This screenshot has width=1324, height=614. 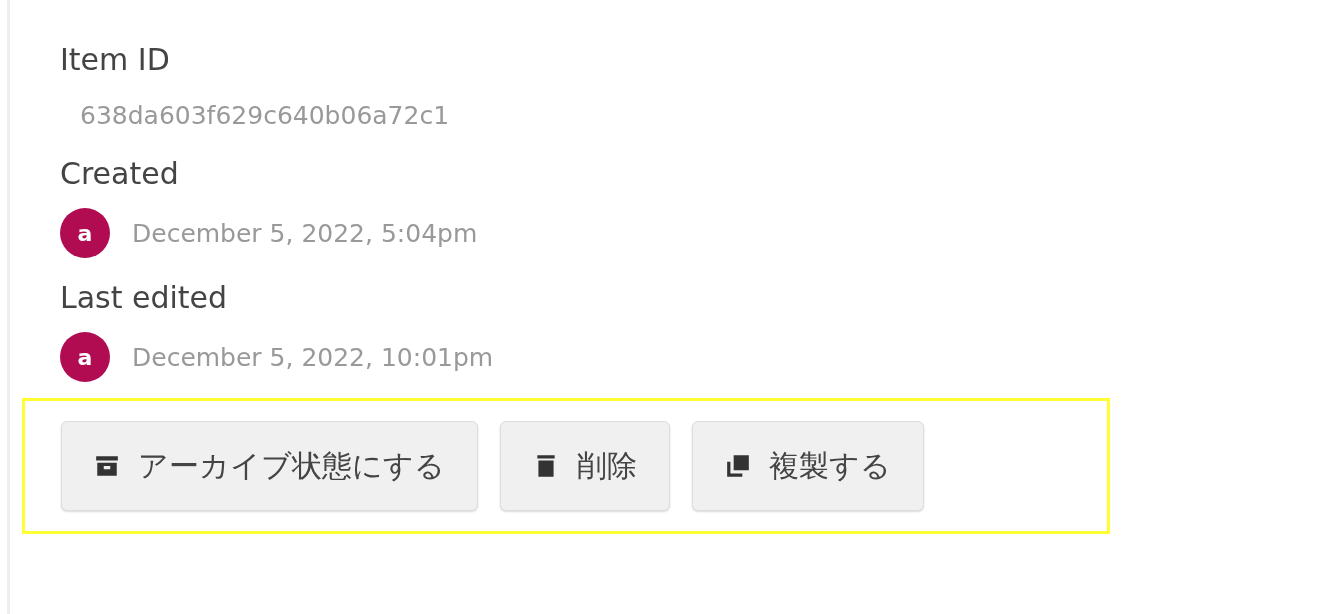 I want to click on item-id: 638da603f629c640b06a72c1, so click(x=265, y=116).